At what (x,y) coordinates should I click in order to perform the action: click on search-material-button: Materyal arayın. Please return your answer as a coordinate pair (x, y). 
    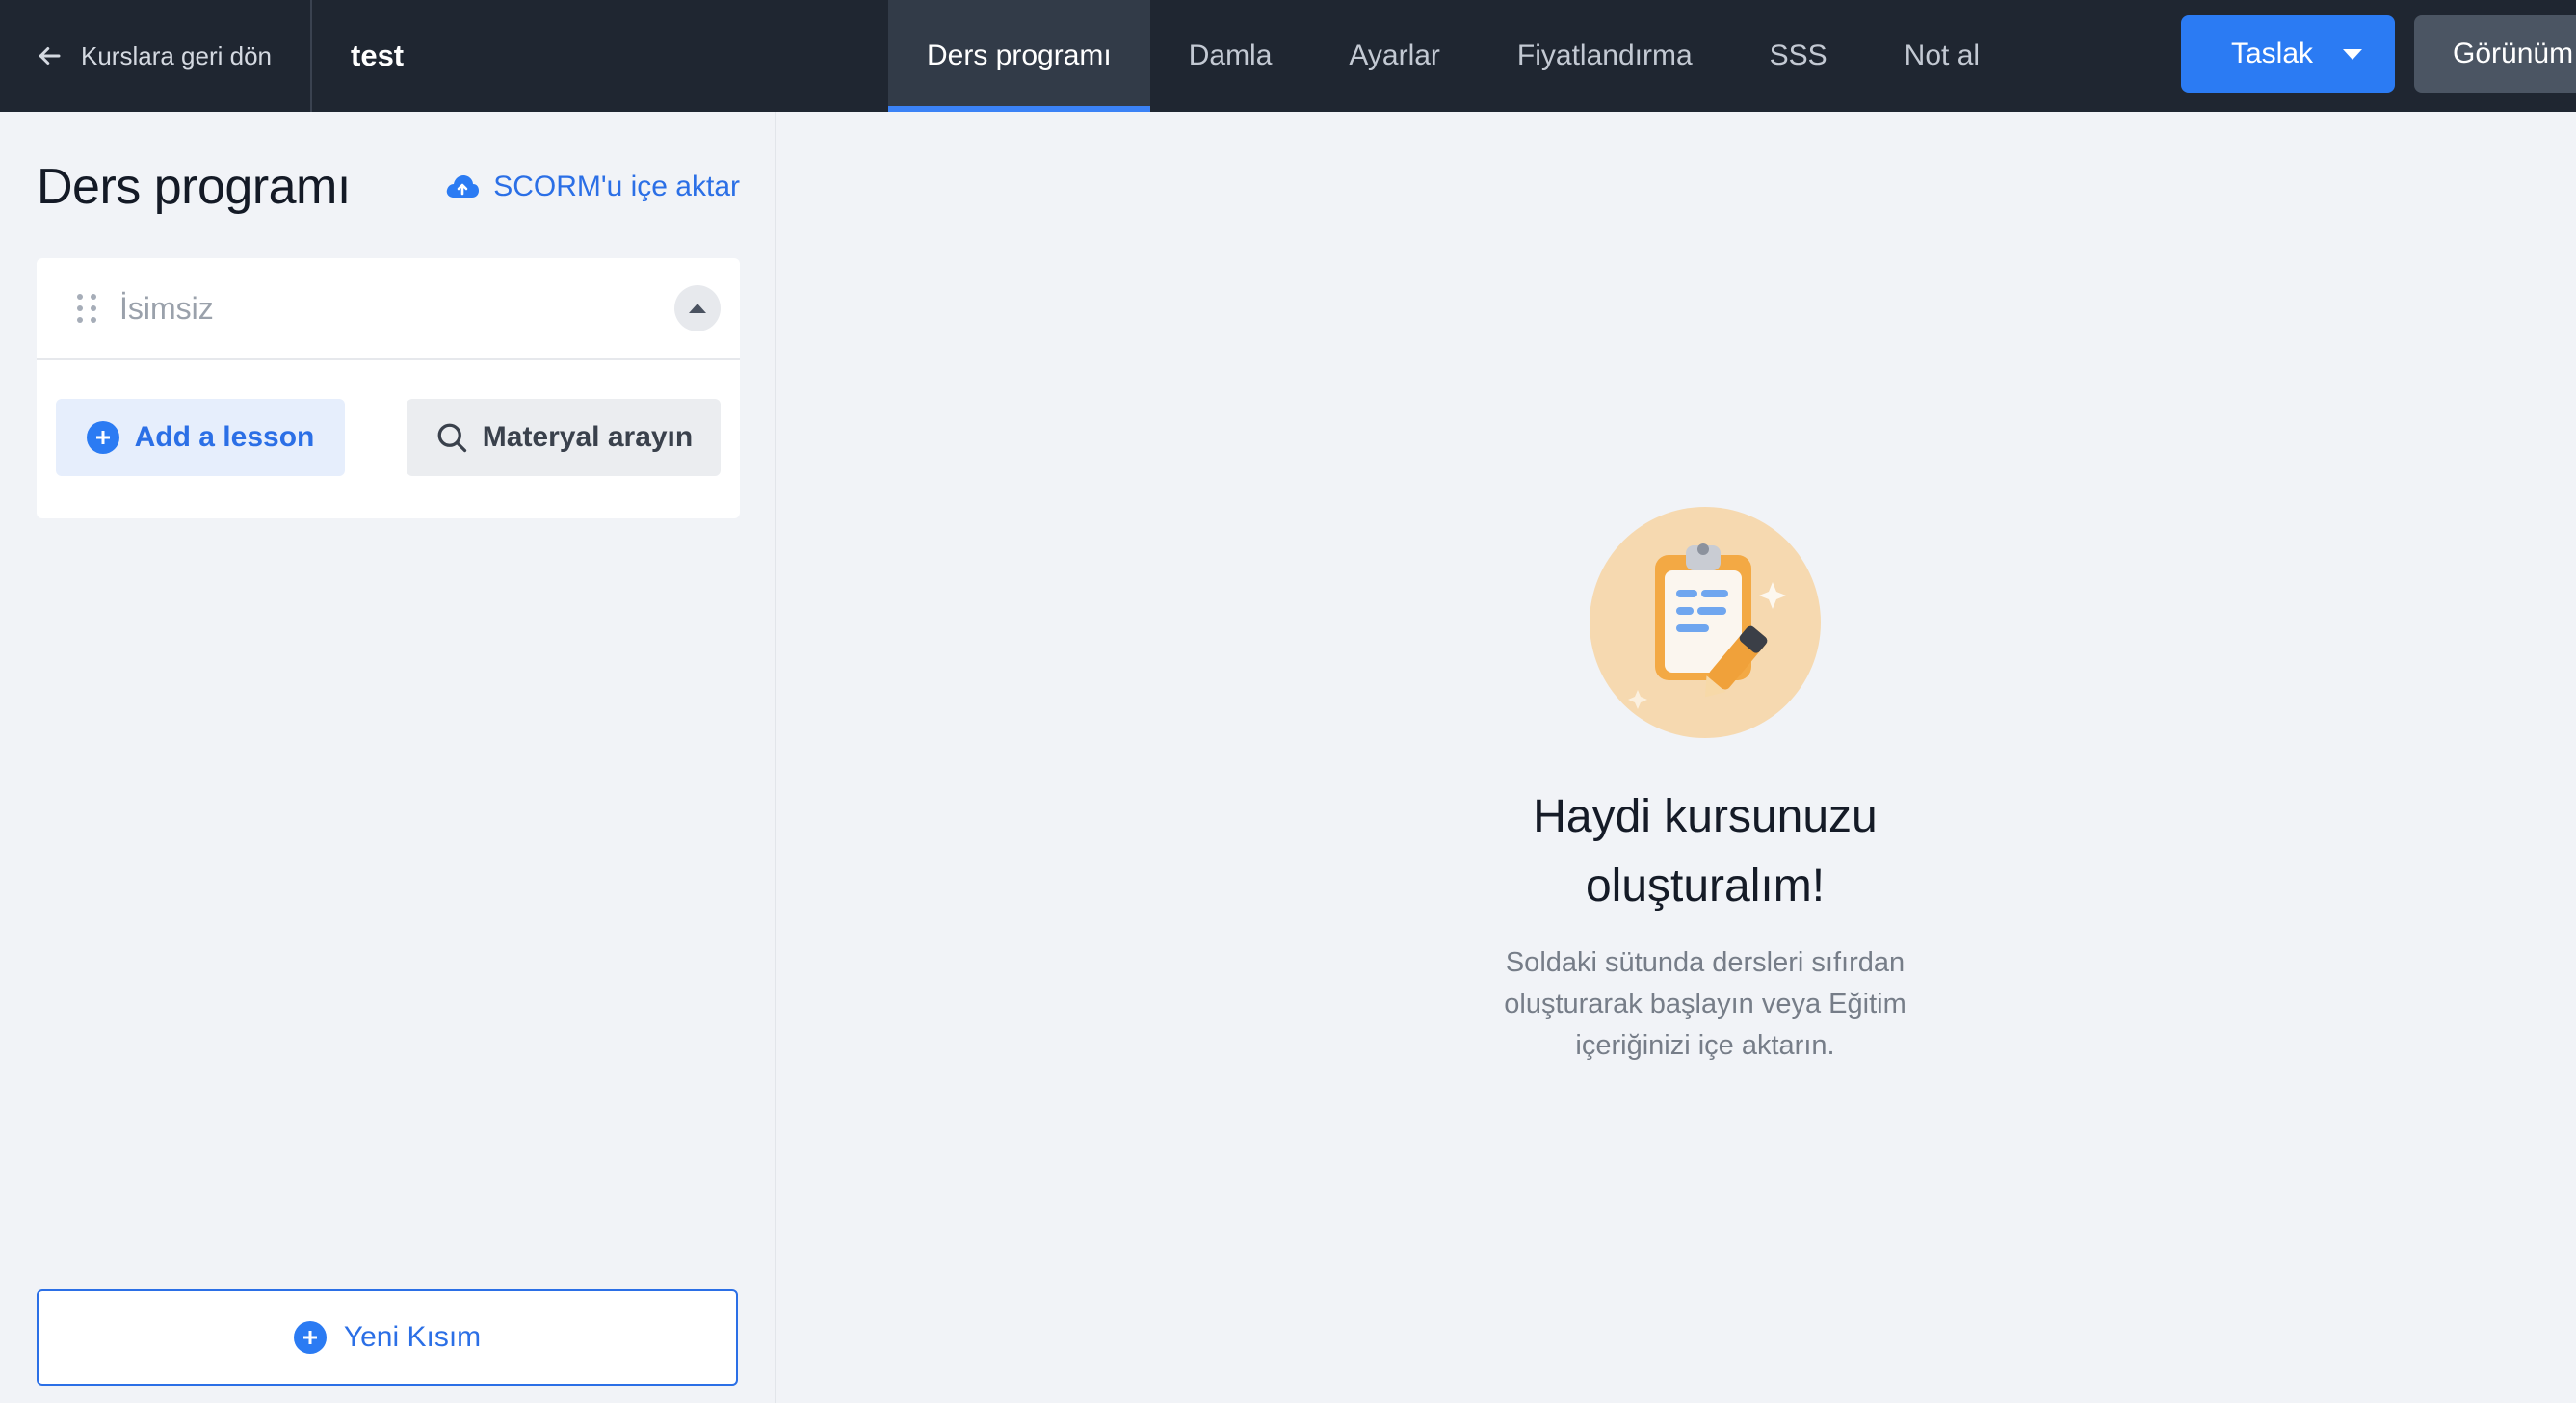
    Looking at the image, I should click on (564, 437).